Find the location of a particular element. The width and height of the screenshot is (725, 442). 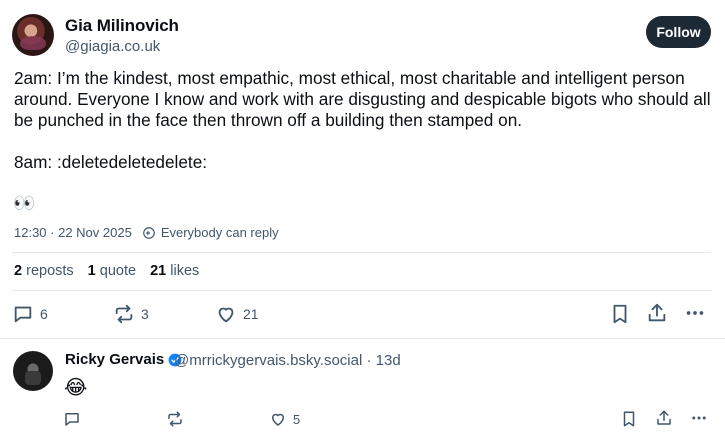

reply-button: 6 is located at coordinates (30, 314).